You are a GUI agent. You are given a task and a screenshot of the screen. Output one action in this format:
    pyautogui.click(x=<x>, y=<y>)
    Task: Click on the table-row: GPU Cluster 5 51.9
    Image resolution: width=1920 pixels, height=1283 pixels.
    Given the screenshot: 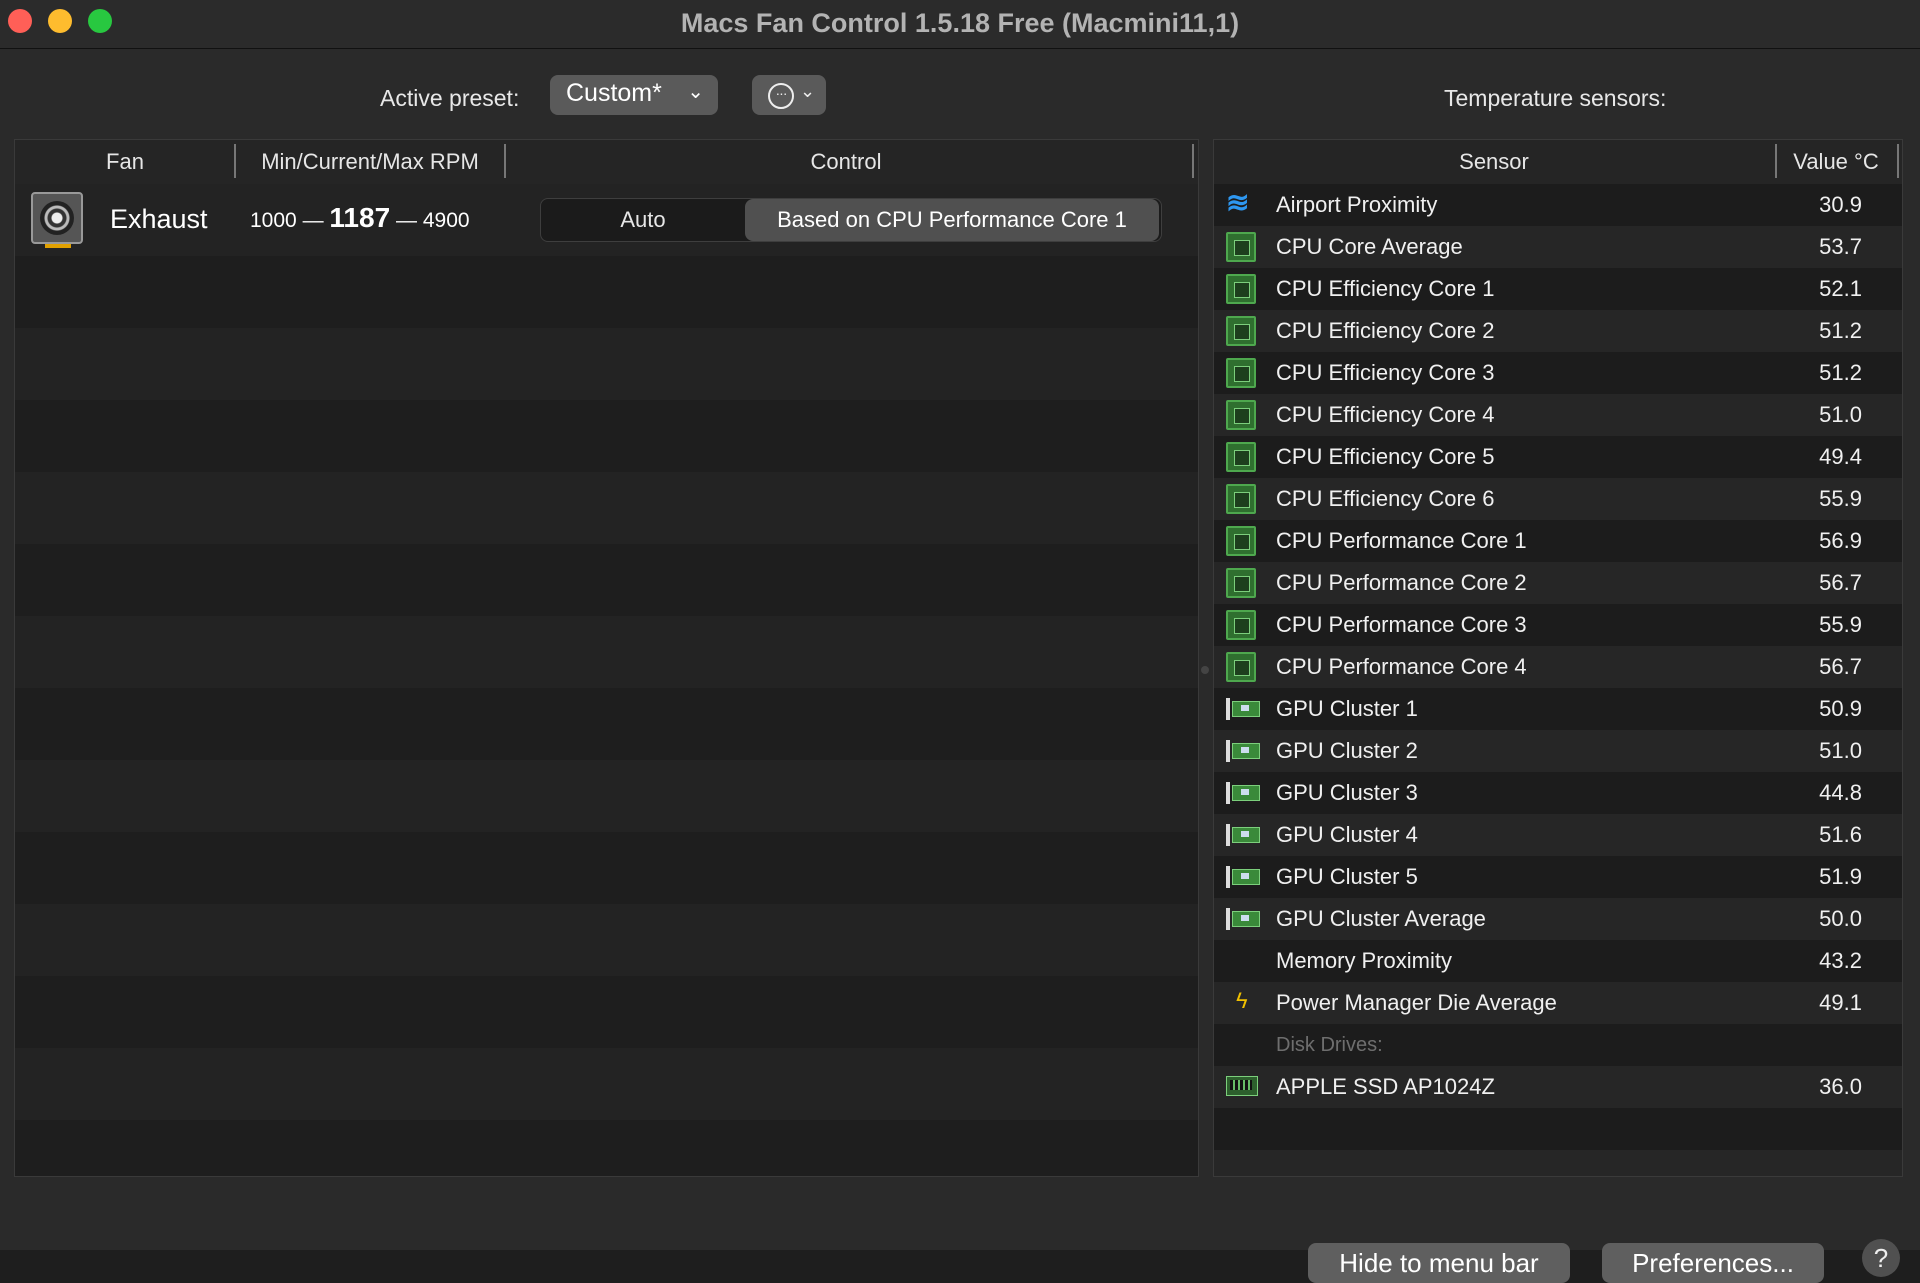 What is the action you would take?
    pyautogui.click(x=1558, y=877)
    